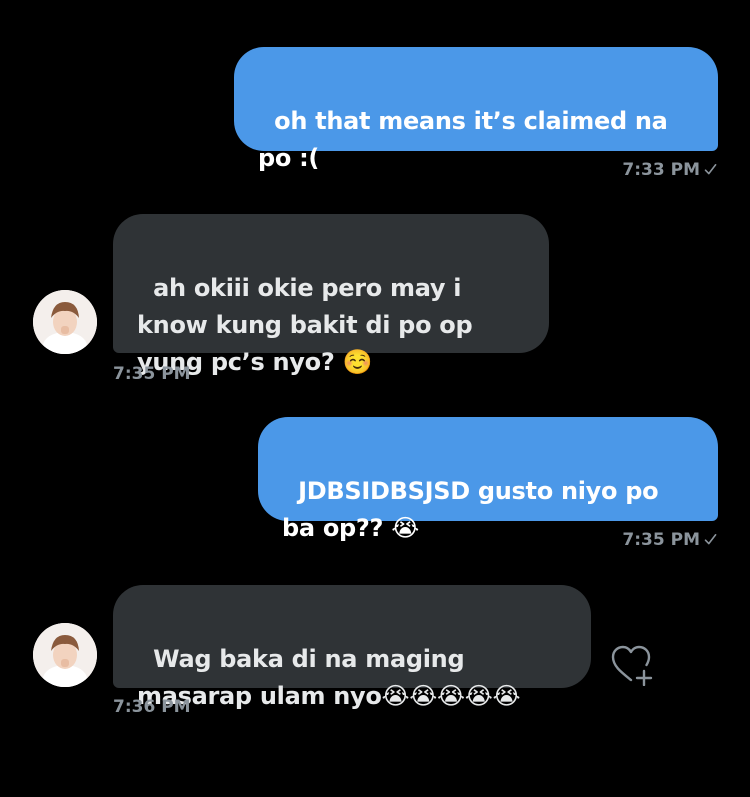 The image size is (750, 797). What do you see at coordinates (631, 665) in the screenshot?
I see `heart-add-icon` at bounding box center [631, 665].